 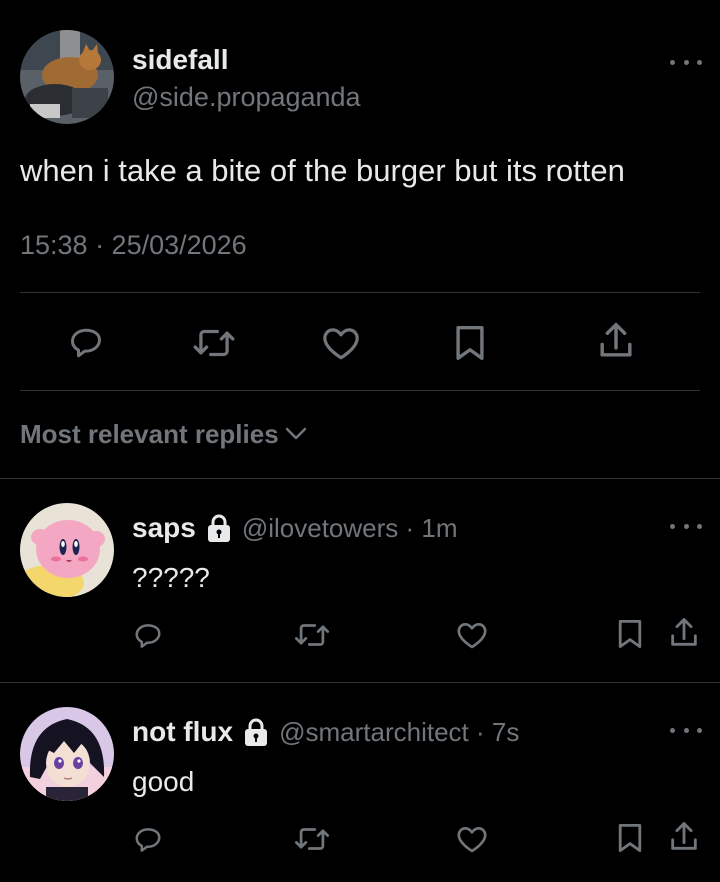 I want to click on reply-handle-time: @ilovetowers · 1m, so click(x=350, y=528).